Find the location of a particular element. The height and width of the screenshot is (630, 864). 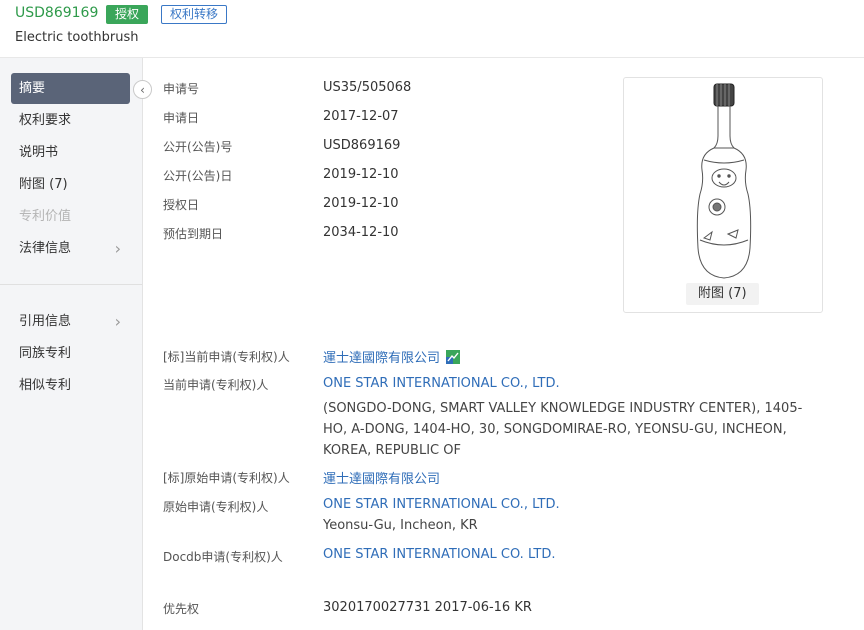

collapse-sidebar-button: ‹ is located at coordinates (142, 89).